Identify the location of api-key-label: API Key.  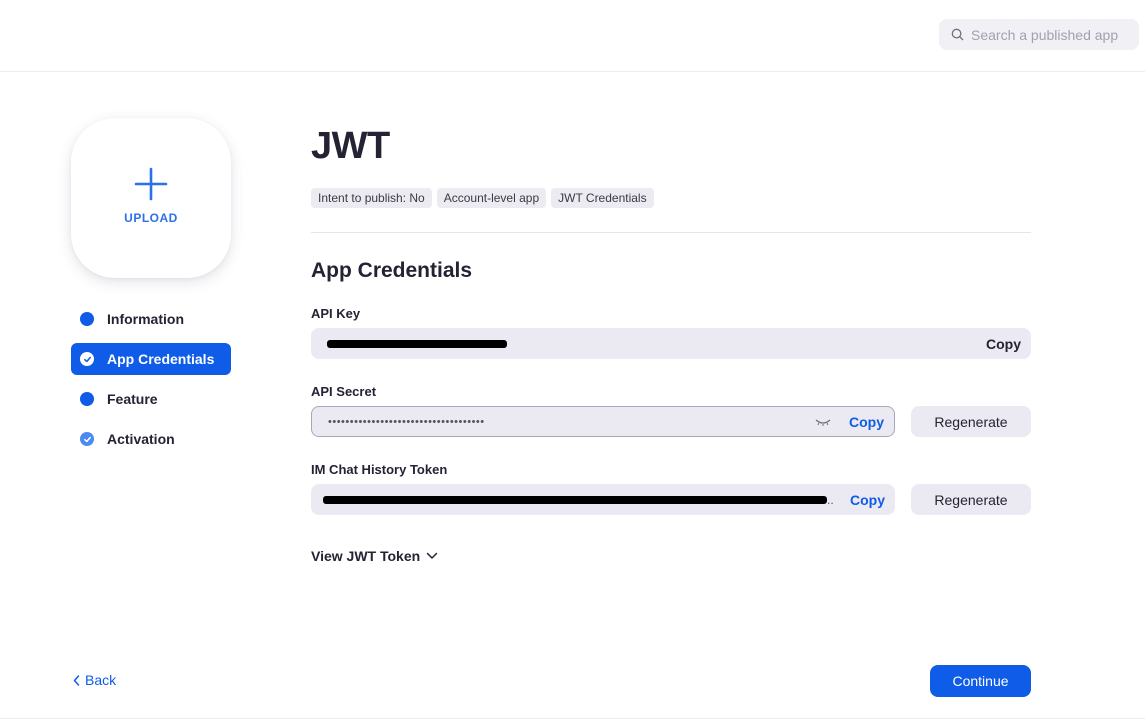
(336, 313).